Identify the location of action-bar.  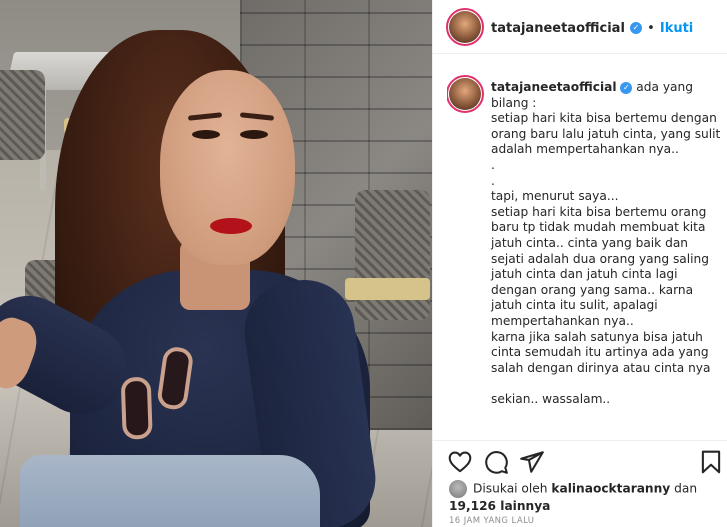
(580, 460).